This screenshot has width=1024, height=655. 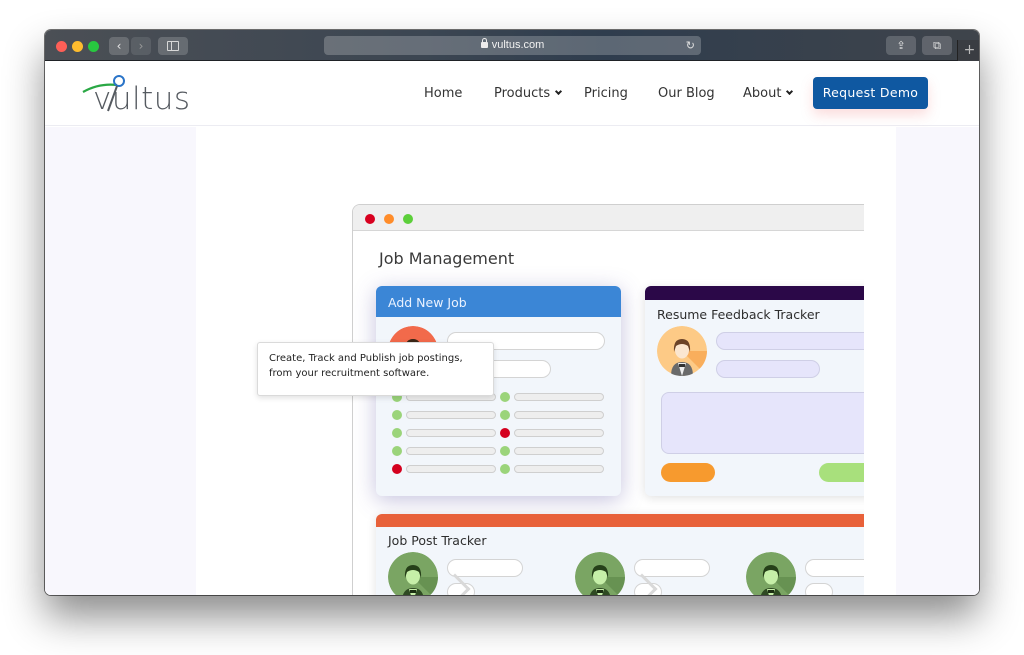 I want to click on mock-red-dot, so click(x=370, y=219).